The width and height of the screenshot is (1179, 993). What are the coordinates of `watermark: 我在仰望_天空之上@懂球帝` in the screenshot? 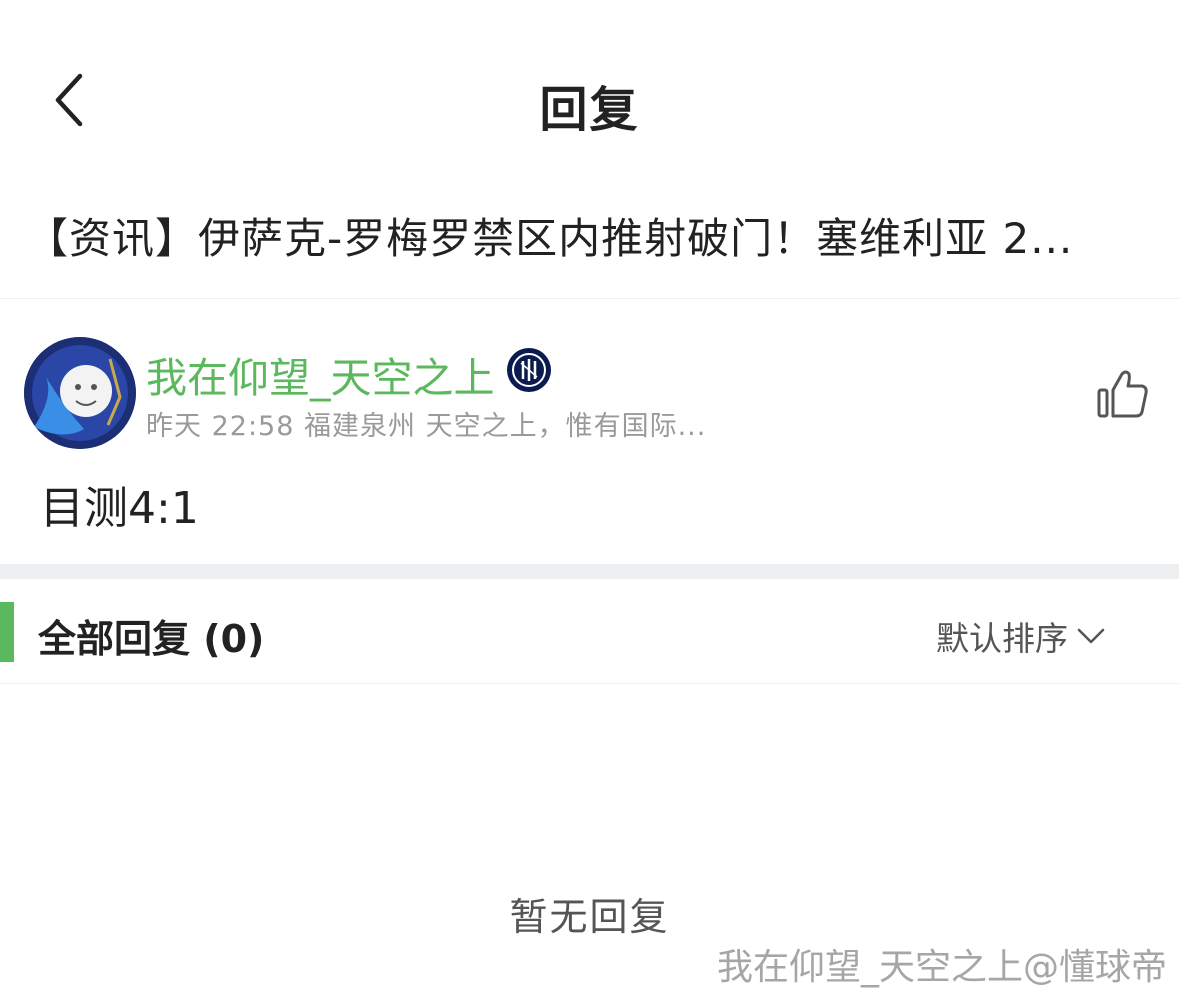 It's located at (941, 967).